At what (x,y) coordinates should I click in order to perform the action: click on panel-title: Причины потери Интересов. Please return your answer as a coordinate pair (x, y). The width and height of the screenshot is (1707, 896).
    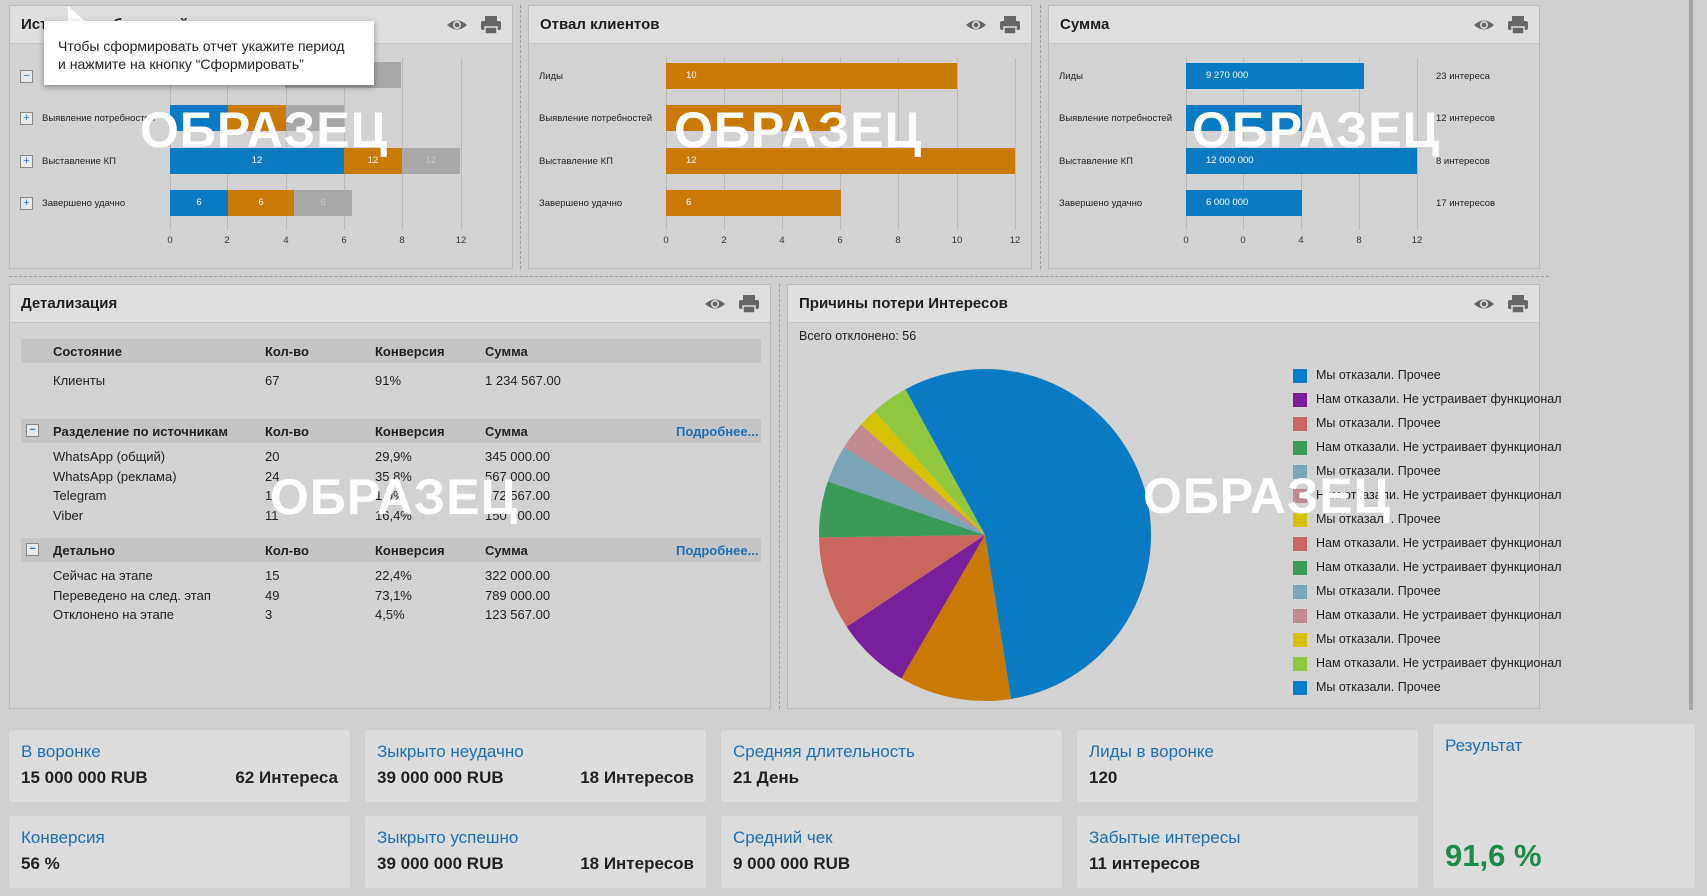
    Looking at the image, I should click on (903, 303).